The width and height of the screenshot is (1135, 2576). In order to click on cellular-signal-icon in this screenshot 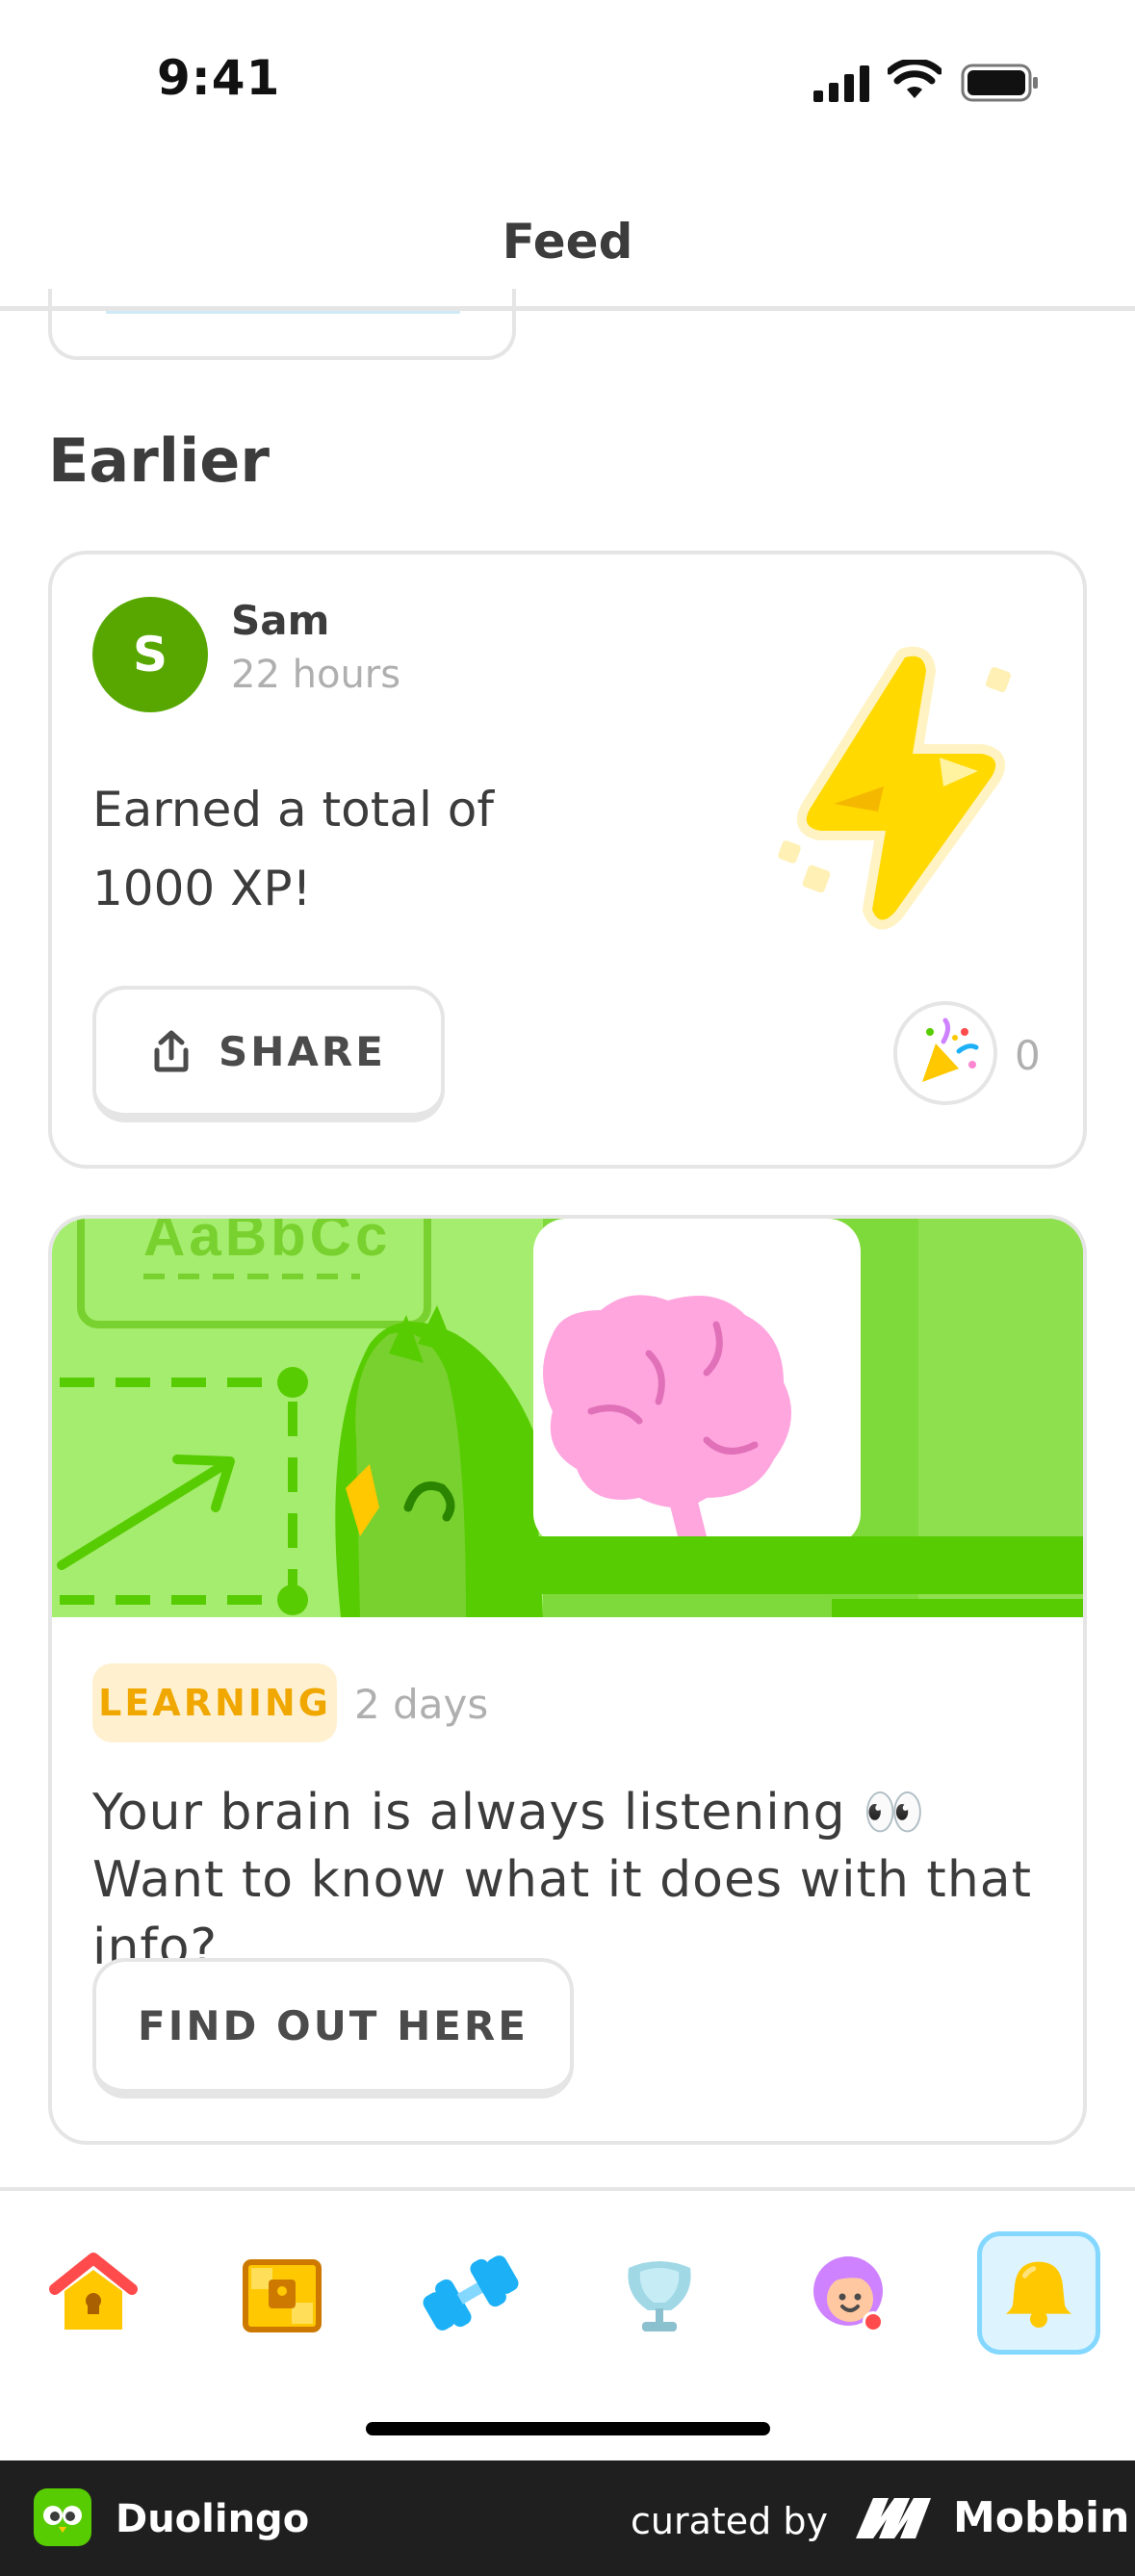, I will do `click(841, 83)`.